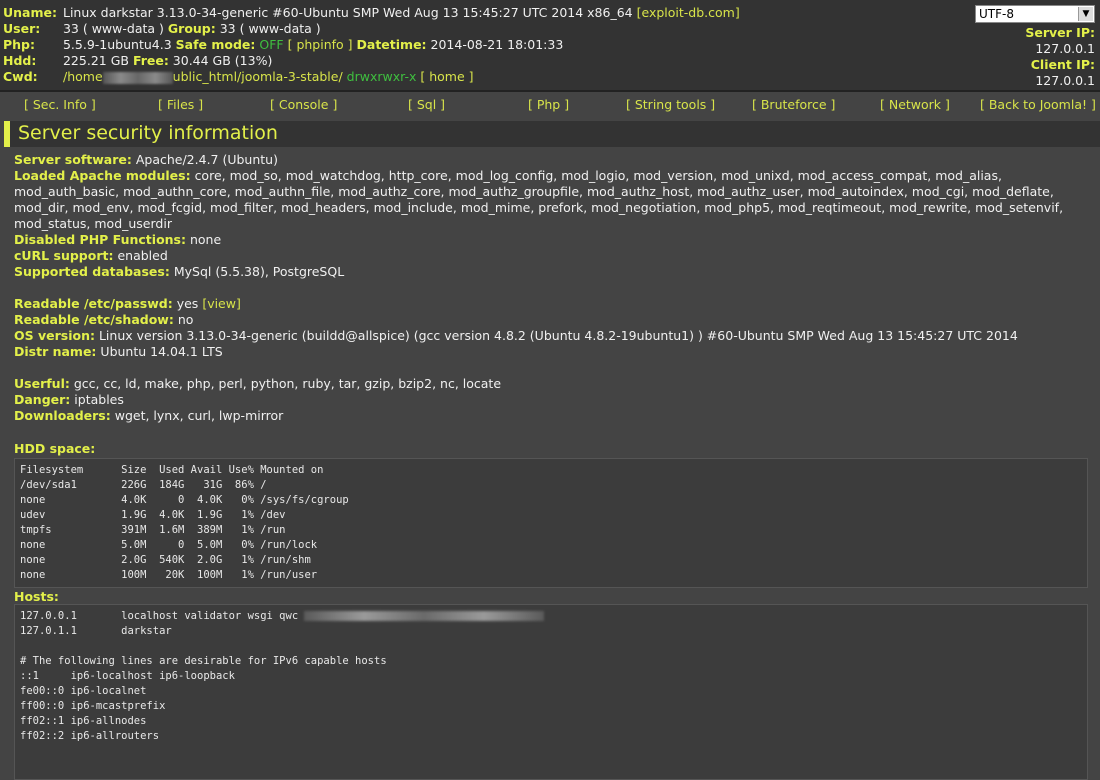 The image size is (1100, 780). Describe the element at coordinates (55, 448) in the screenshot. I see `hdd-space-label: HDD space:` at that location.